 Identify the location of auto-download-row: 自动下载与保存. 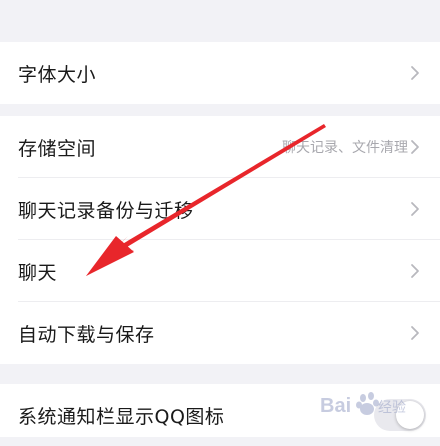
(220, 333).